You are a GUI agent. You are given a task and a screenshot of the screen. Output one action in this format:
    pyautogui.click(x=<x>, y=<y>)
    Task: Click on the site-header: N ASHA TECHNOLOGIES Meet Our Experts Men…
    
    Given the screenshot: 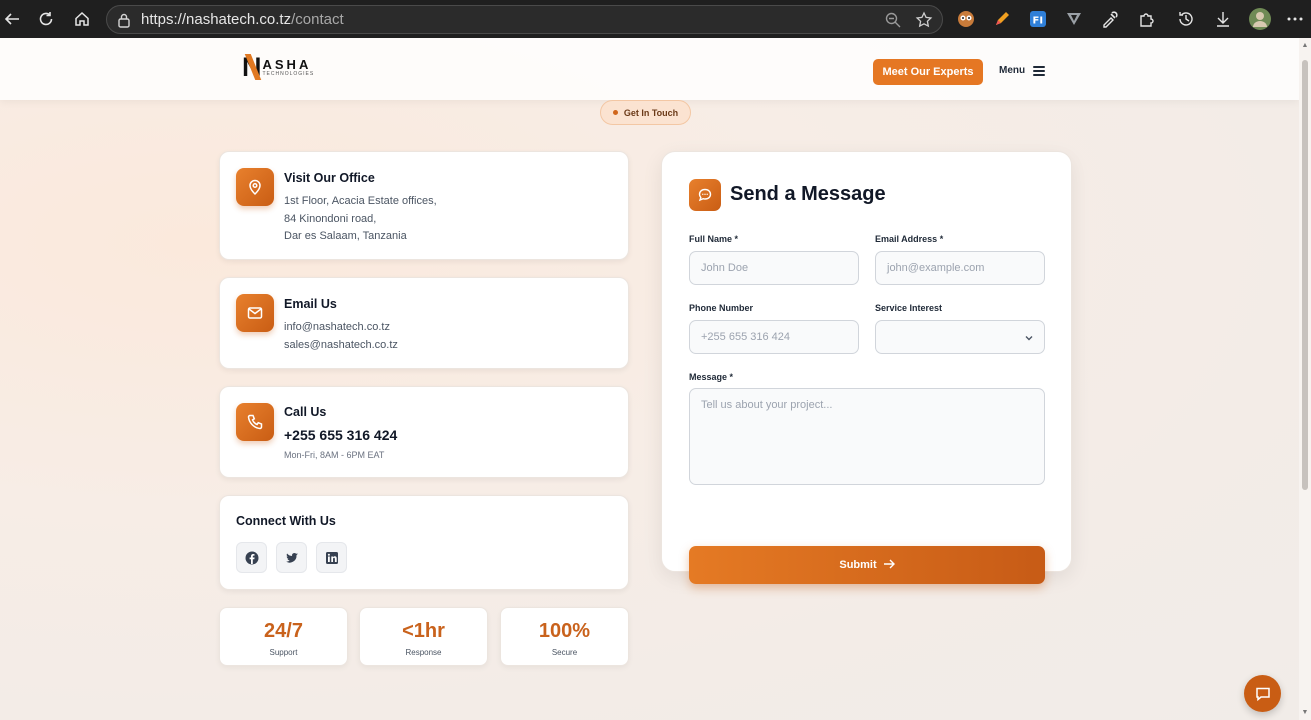 What is the action you would take?
    pyautogui.click(x=649, y=69)
    